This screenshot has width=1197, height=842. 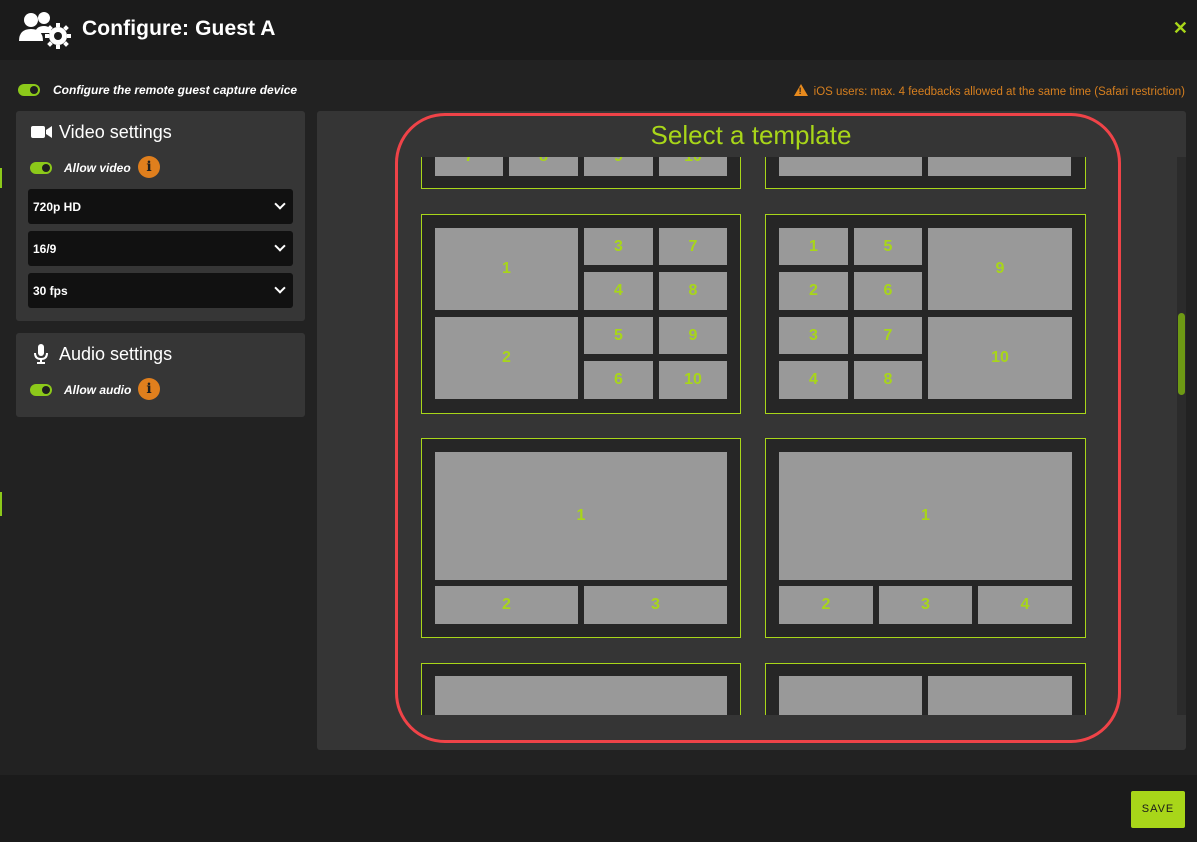 I want to click on template-scrollbar, so click(x=1181, y=436).